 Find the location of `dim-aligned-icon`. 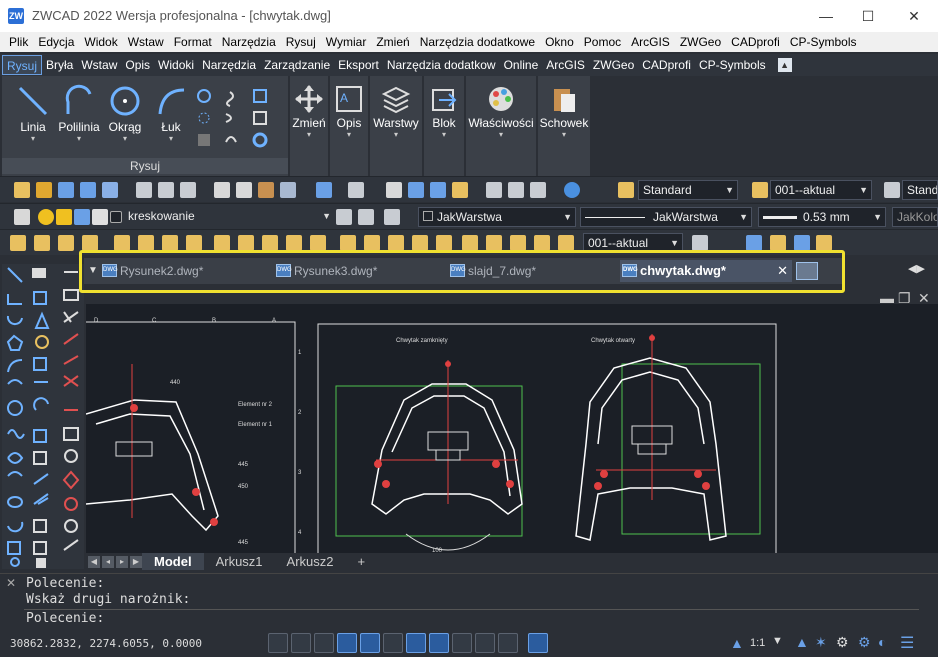

dim-aligned-icon is located at coordinates (42, 243).